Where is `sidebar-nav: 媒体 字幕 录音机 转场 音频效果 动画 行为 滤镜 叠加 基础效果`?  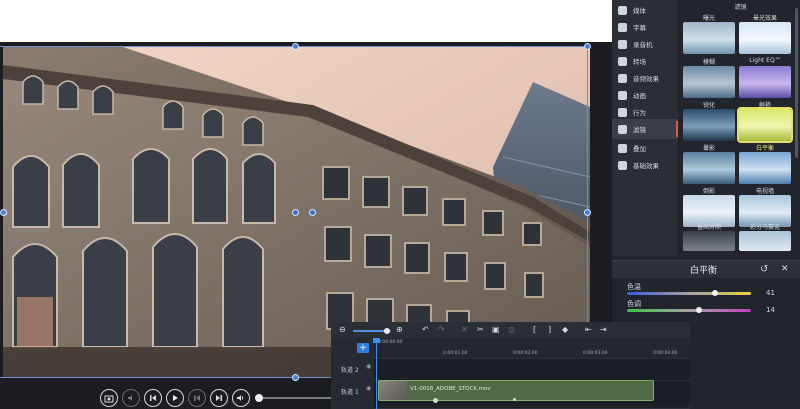
sidebar-nav: 媒体 字幕 录音机 转场 音频效果 动画 行为 滤镜 叠加 基础效果 is located at coordinates (645, 128).